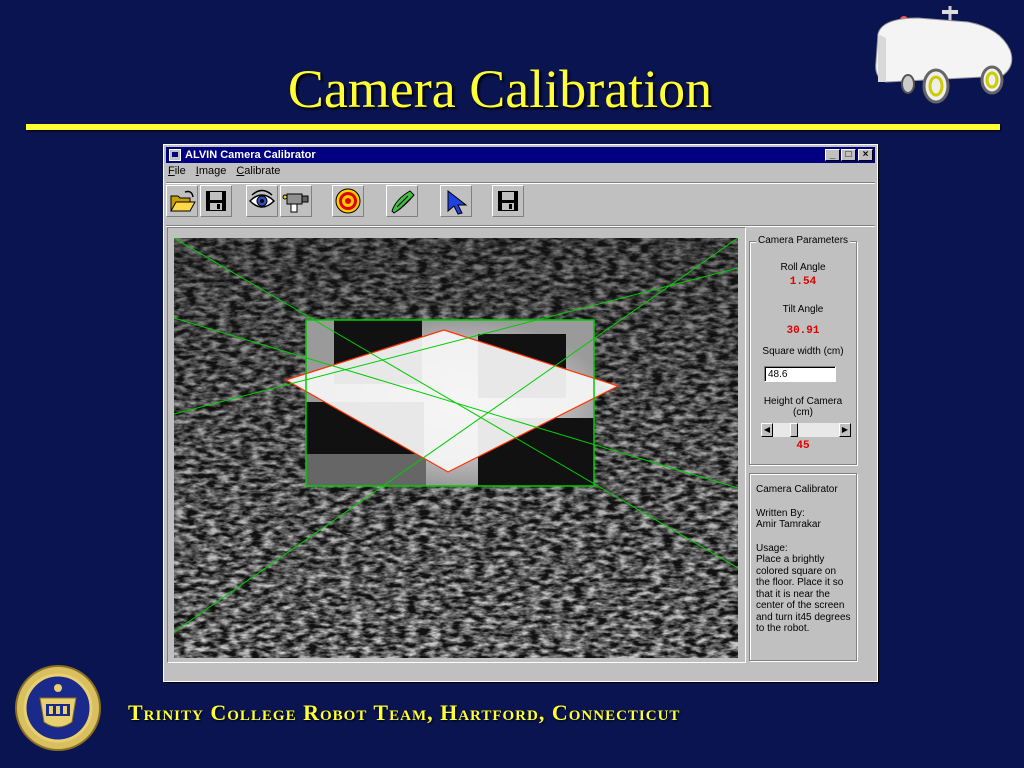 This screenshot has width=1024, height=768. What do you see at coordinates (513, 127) in the screenshot?
I see `title-rule` at bounding box center [513, 127].